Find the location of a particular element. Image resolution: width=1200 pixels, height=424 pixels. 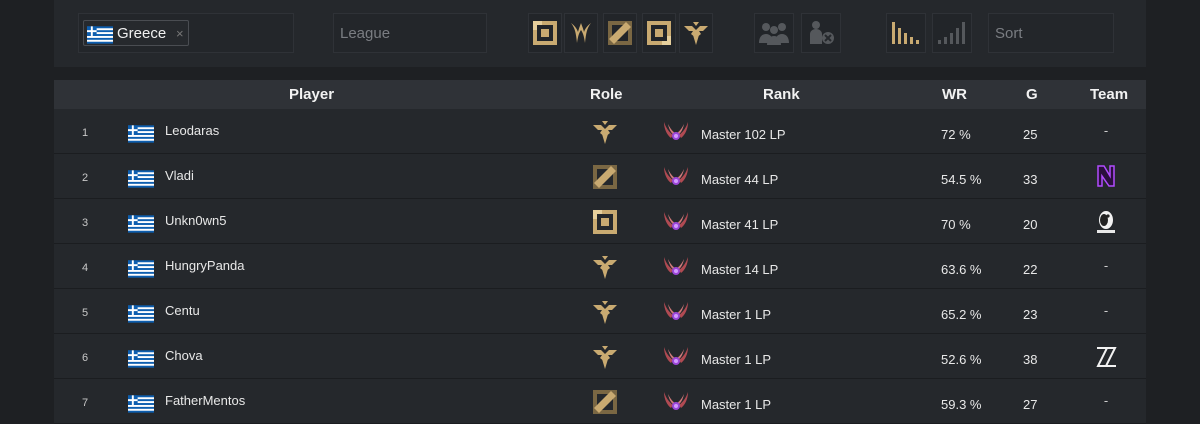

win-rate: 63.6 % is located at coordinates (961, 269).